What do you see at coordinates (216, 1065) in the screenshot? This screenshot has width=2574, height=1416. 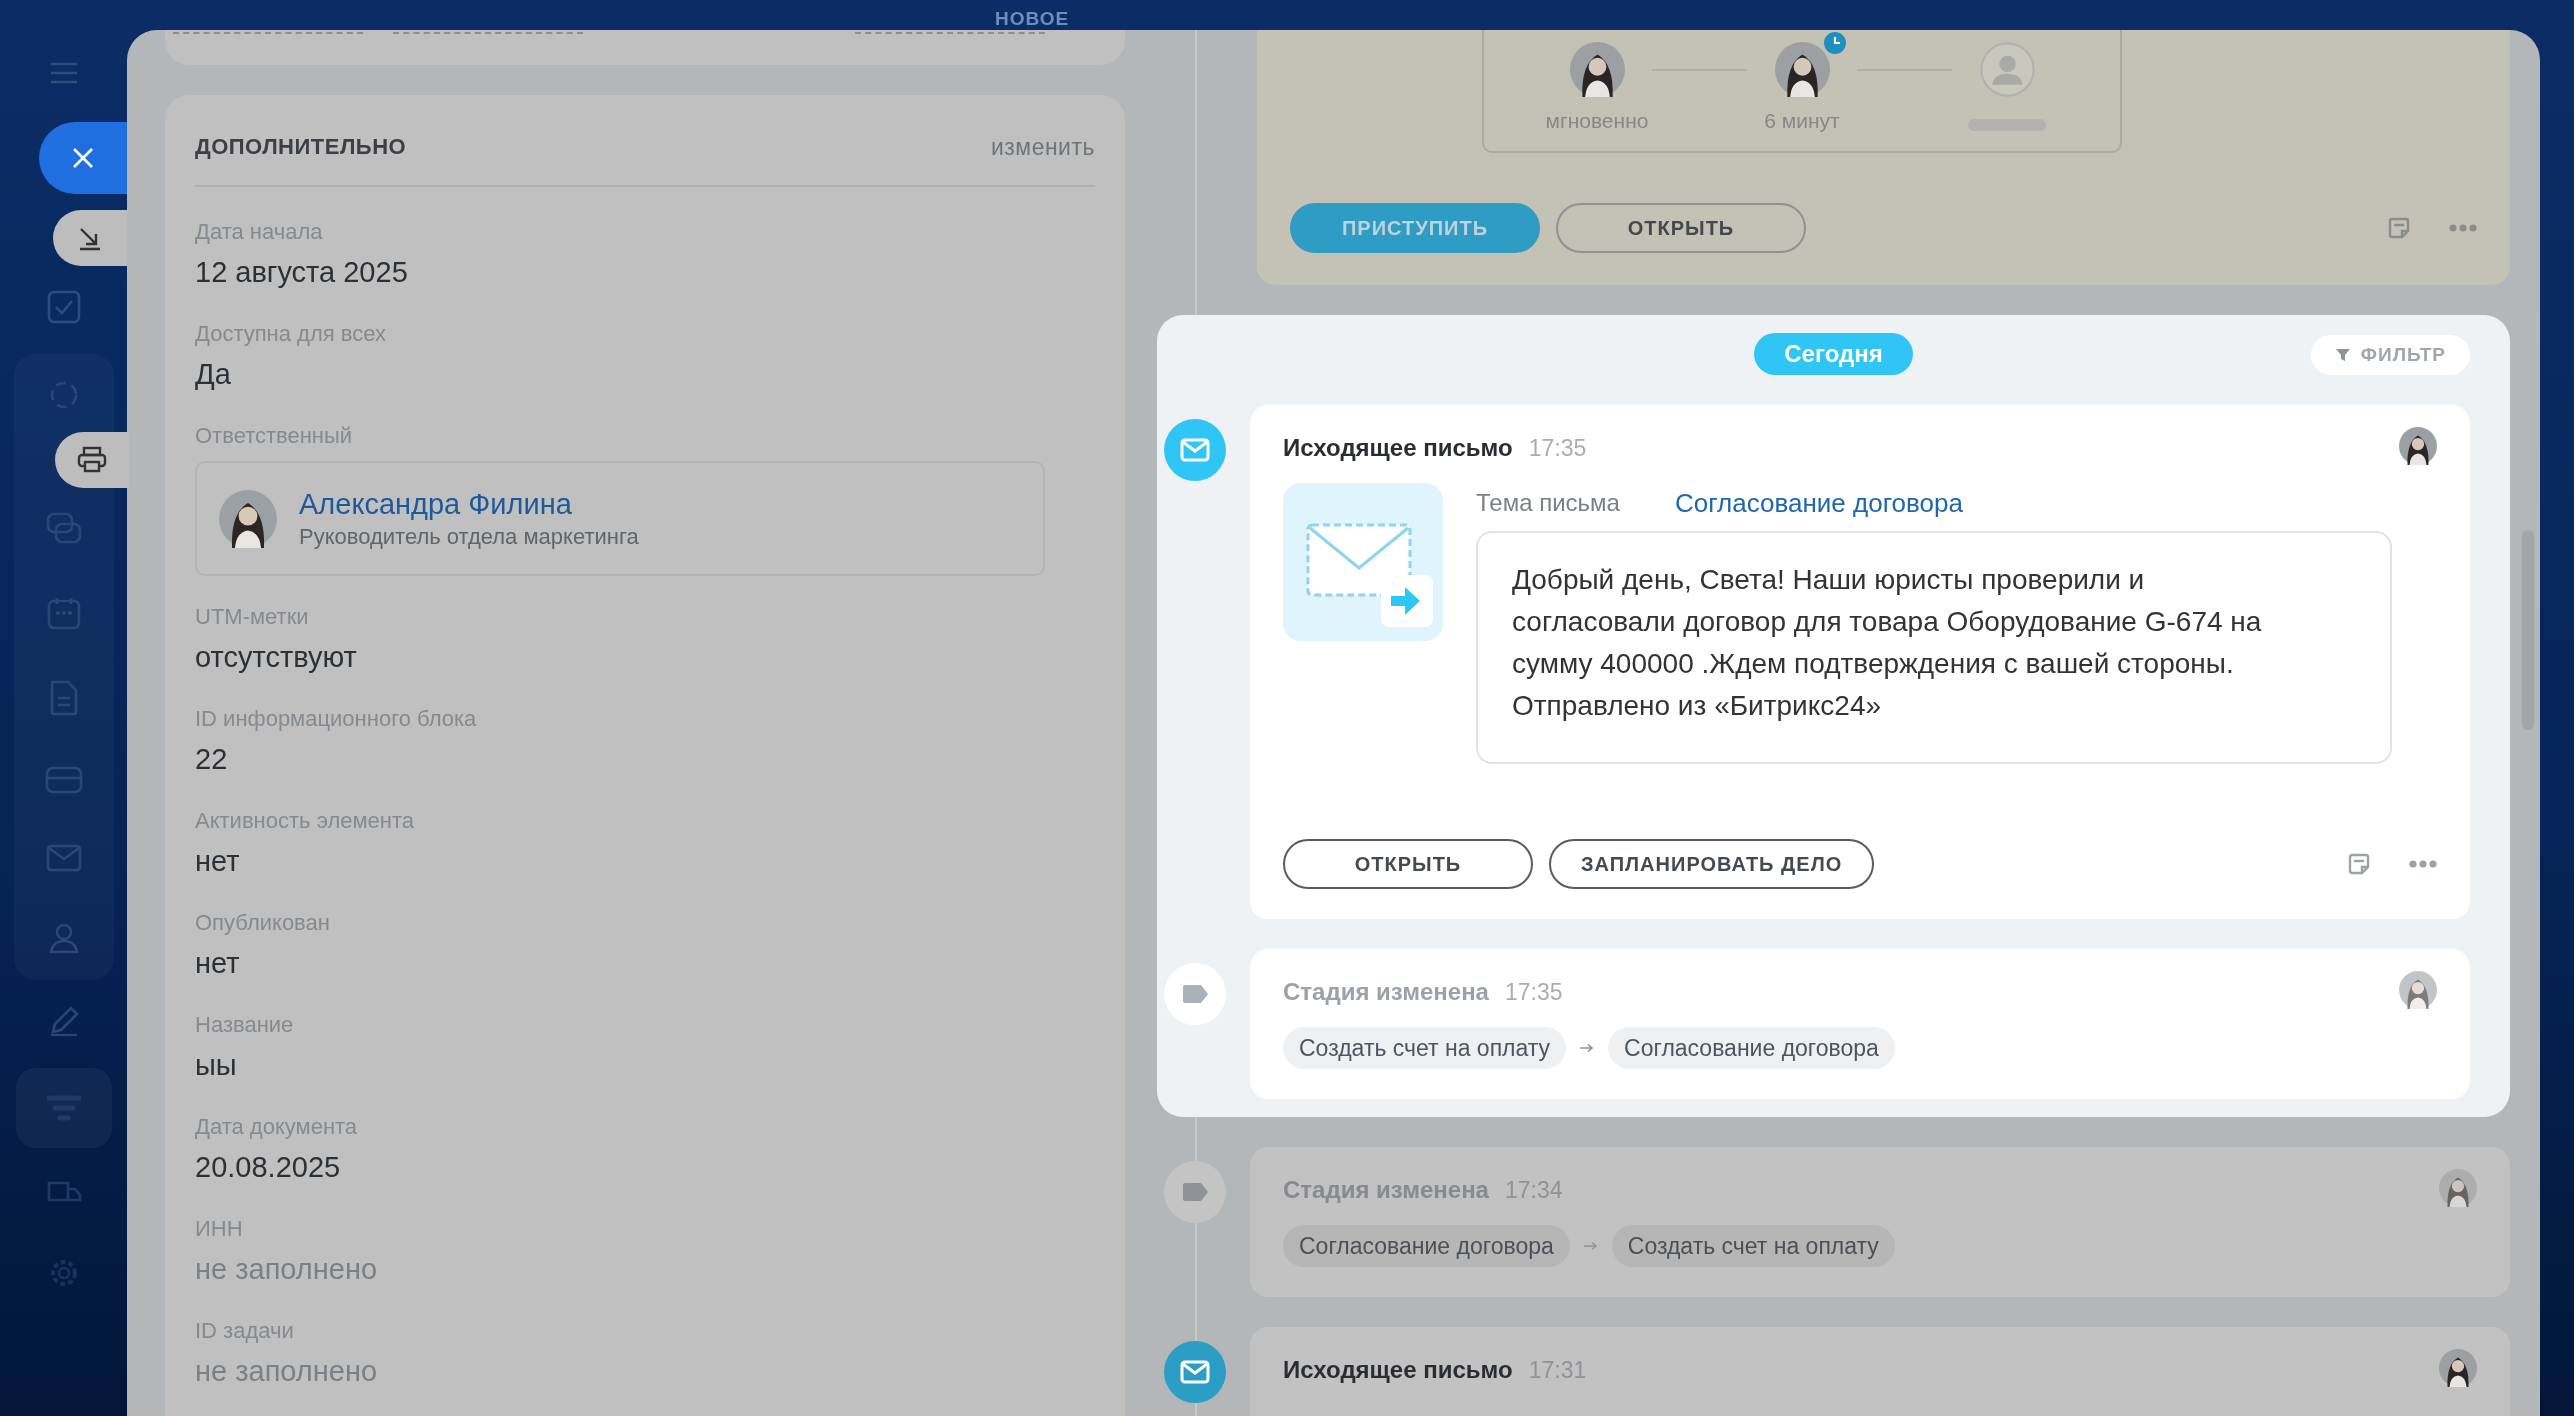 I see `field-value: ыы` at bounding box center [216, 1065].